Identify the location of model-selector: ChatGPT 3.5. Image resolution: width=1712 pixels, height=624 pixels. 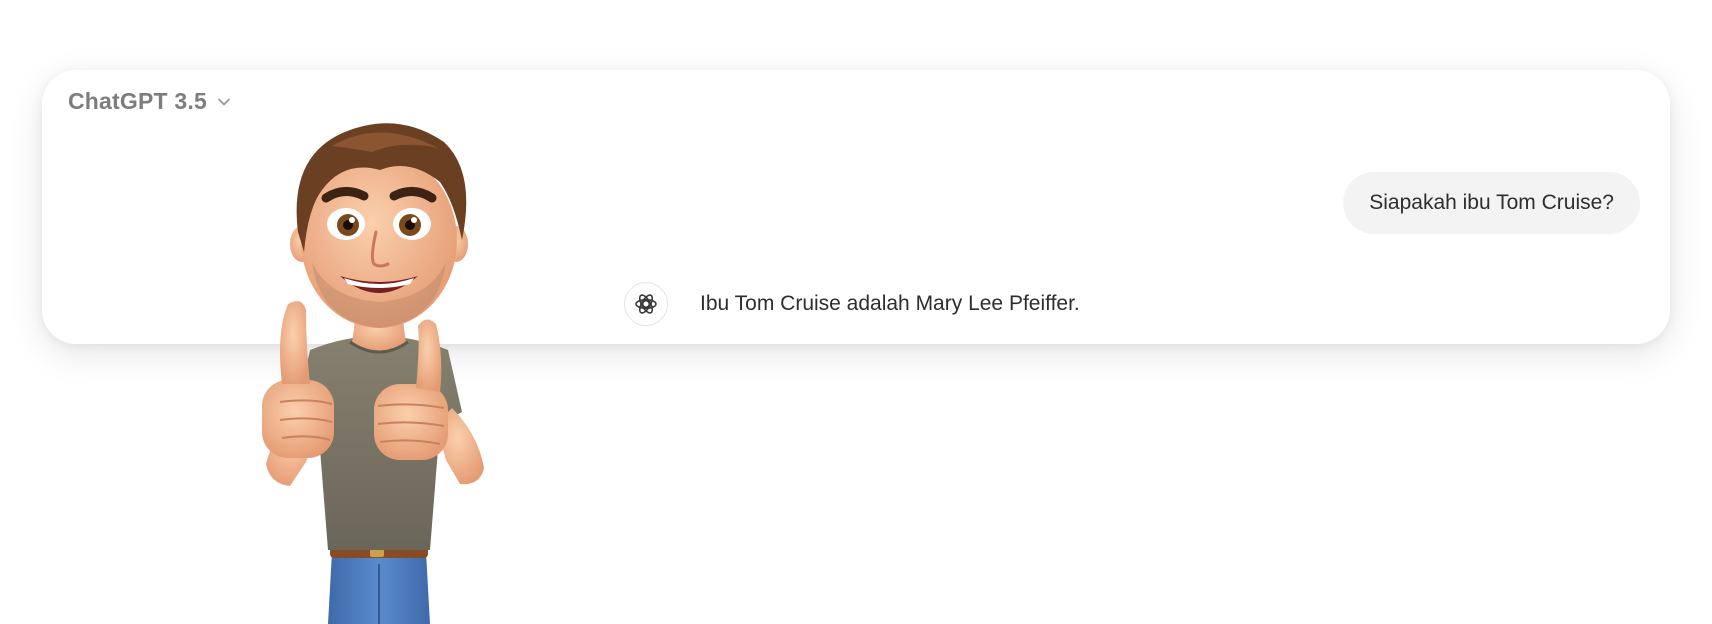
(149, 101).